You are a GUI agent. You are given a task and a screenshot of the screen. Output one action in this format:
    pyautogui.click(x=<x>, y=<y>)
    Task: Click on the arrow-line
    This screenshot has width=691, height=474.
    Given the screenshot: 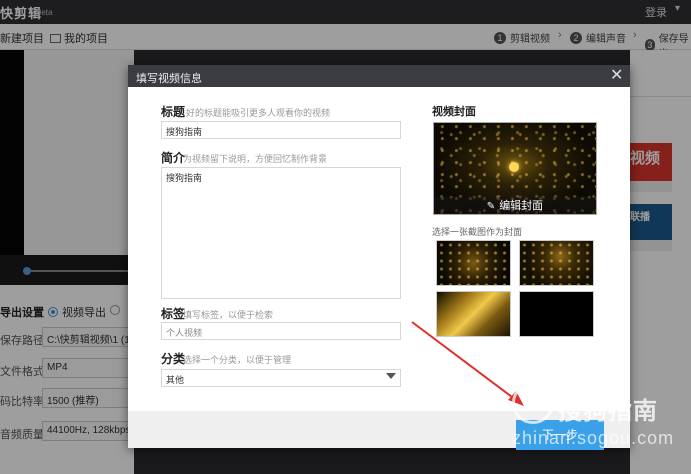 What is the action you would take?
    pyautogui.click(x=464, y=361)
    